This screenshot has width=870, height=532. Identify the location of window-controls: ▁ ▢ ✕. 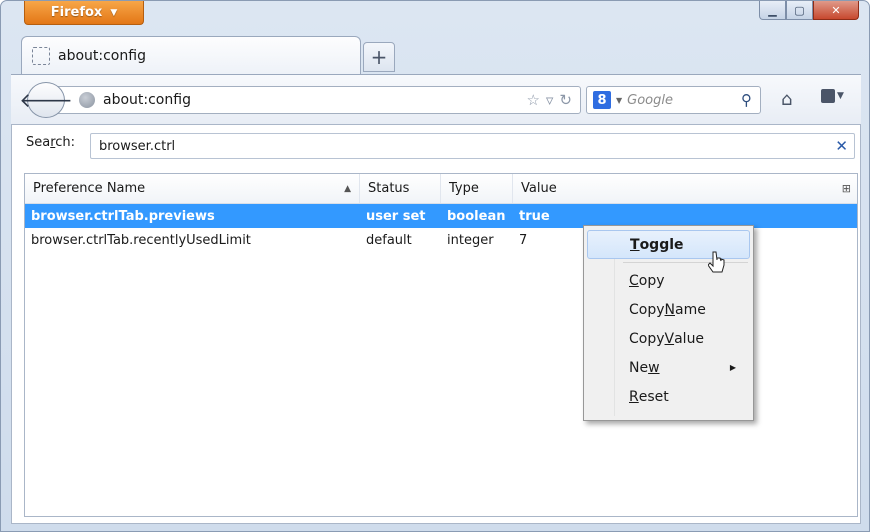
(809, 10).